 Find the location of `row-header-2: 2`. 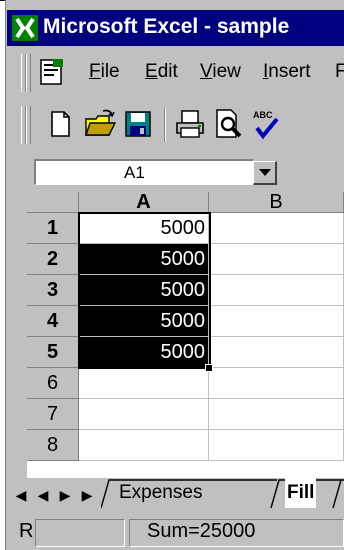

row-header-2: 2 is located at coordinates (53, 259).